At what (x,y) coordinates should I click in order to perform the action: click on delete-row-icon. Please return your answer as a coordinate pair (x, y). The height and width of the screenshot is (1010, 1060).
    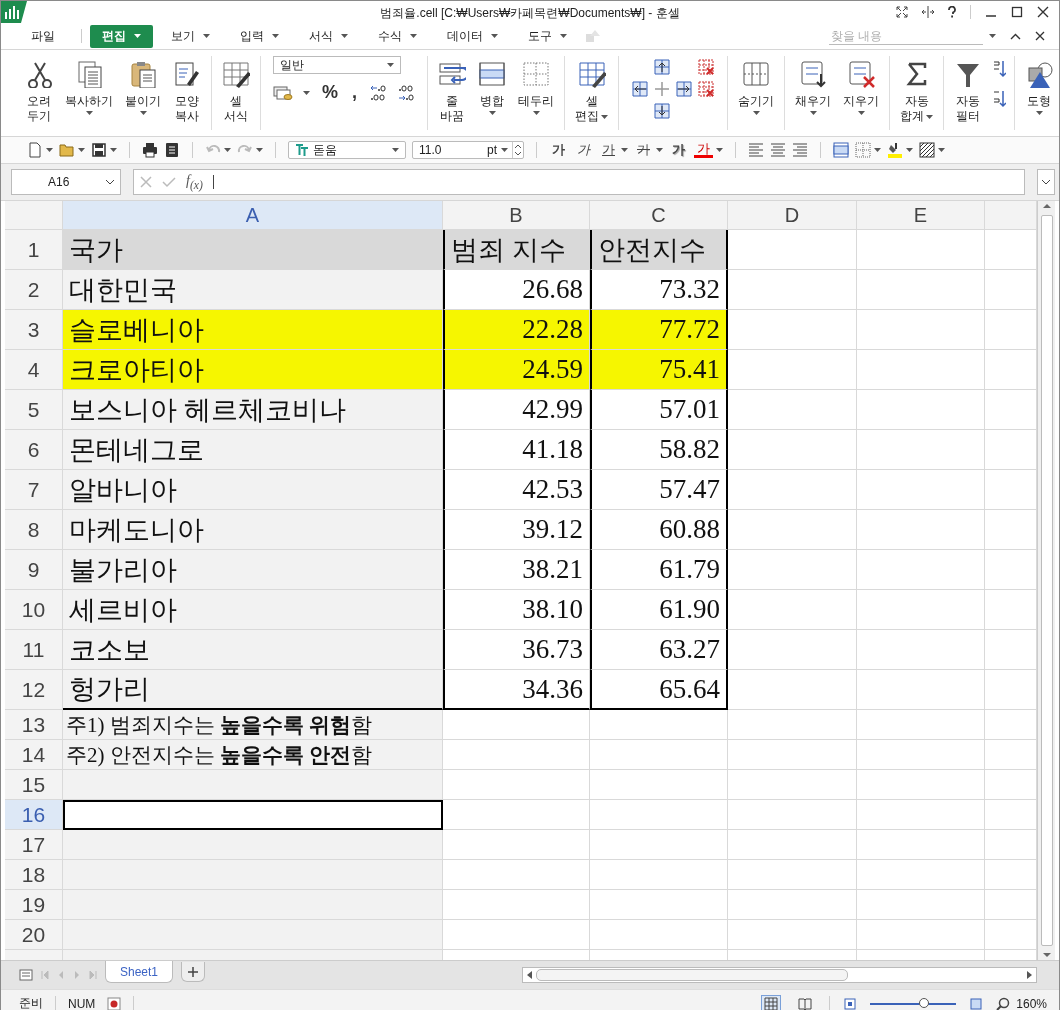
    Looking at the image, I should click on (706, 67).